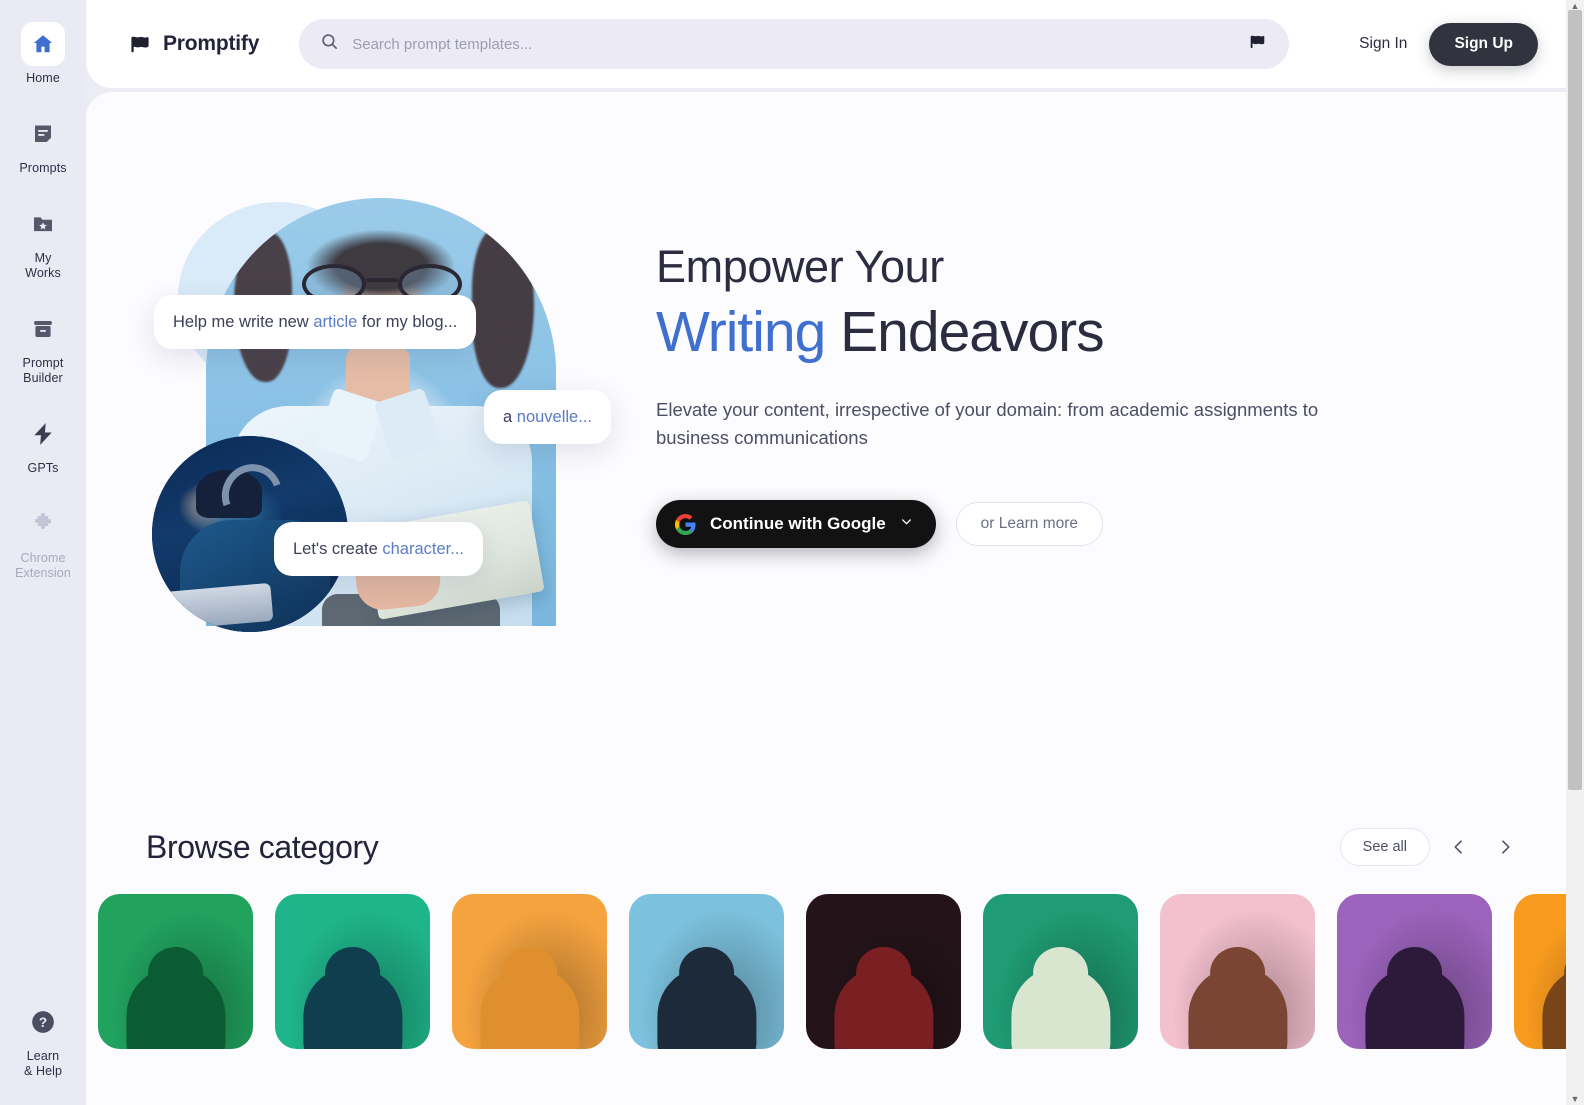 The width and height of the screenshot is (1584, 1105). I want to click on sidebar-item-label: My Works, so click(43, 265).